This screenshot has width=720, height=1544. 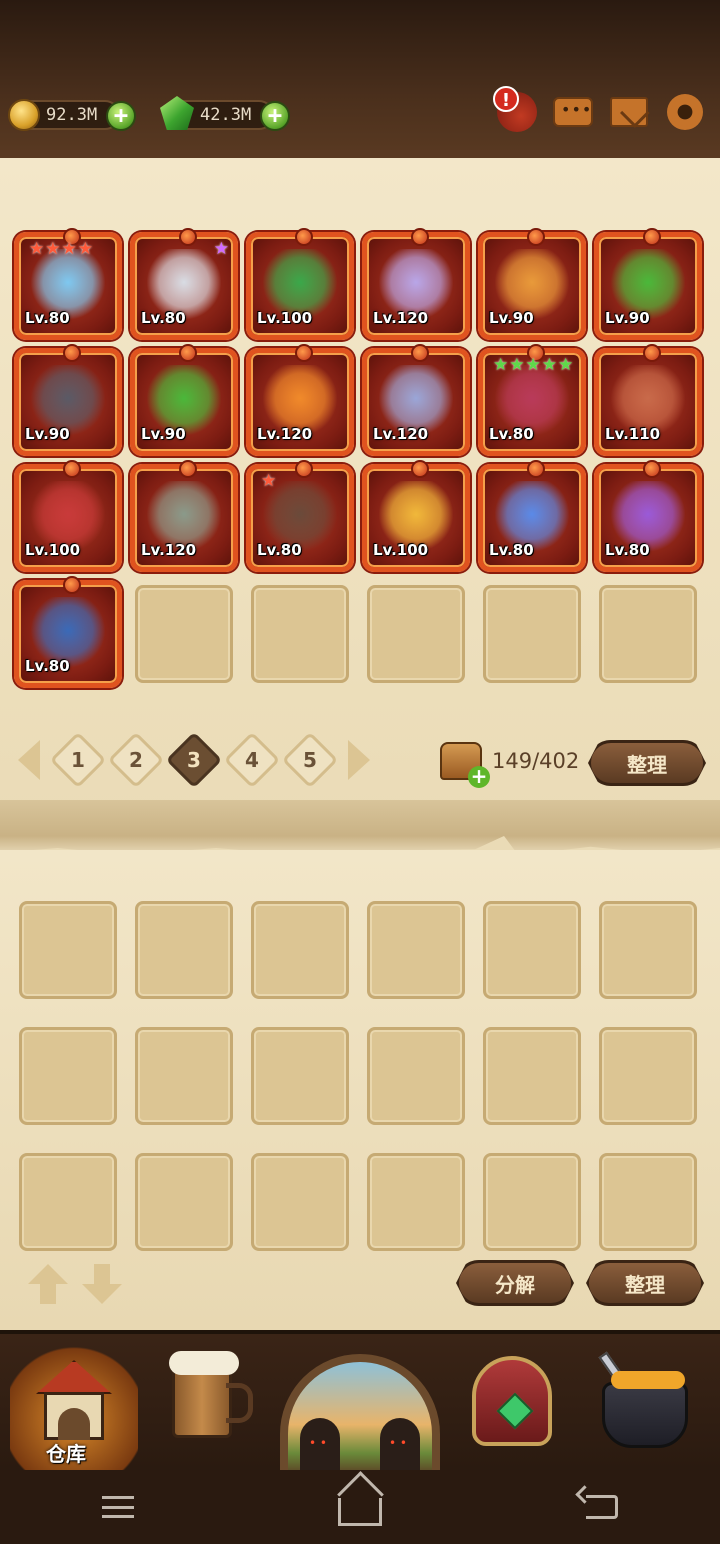 What do you see at coordinates (75, 1284) in the screenshot?
I see `scroll-arrows` at bounding box center [75, 1284].